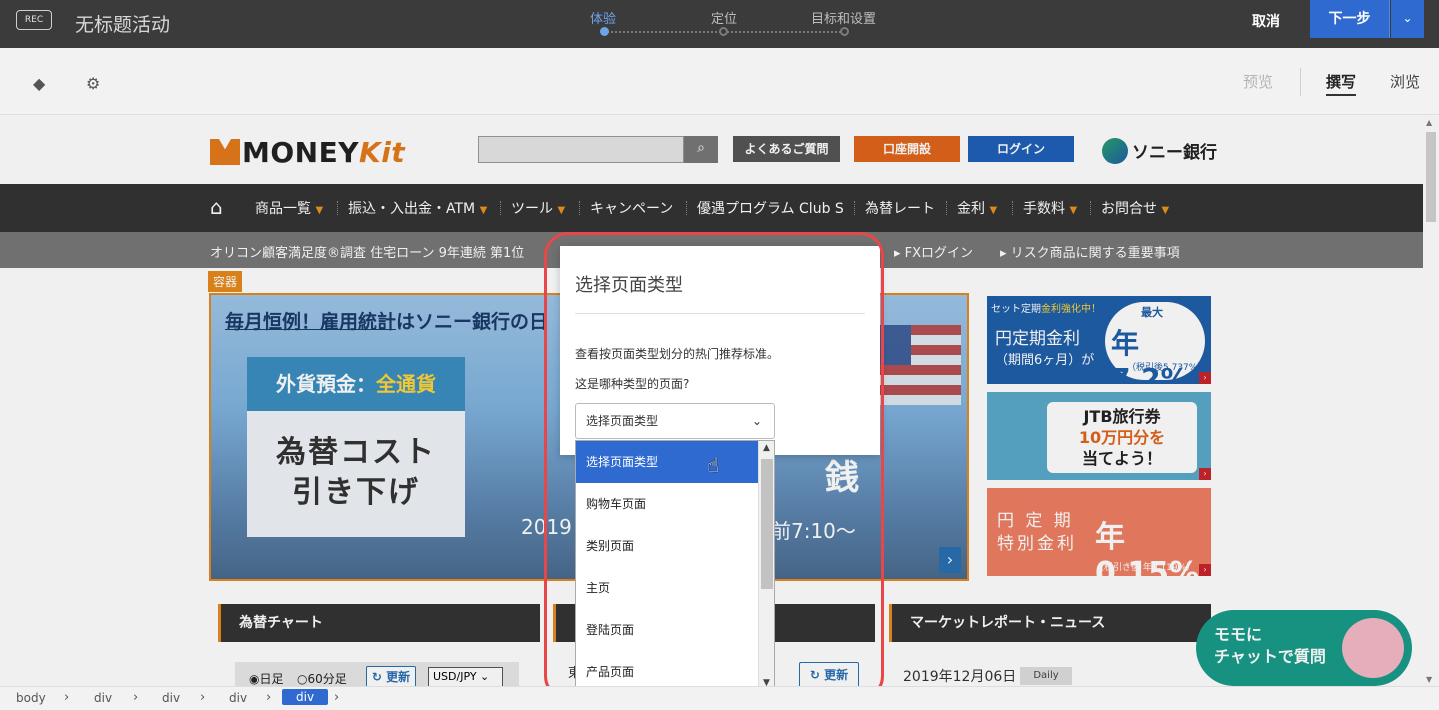  Describe the element at coordinates (1341, 83) in the screenshot. I see `mode-compose: 撰写` at that location.